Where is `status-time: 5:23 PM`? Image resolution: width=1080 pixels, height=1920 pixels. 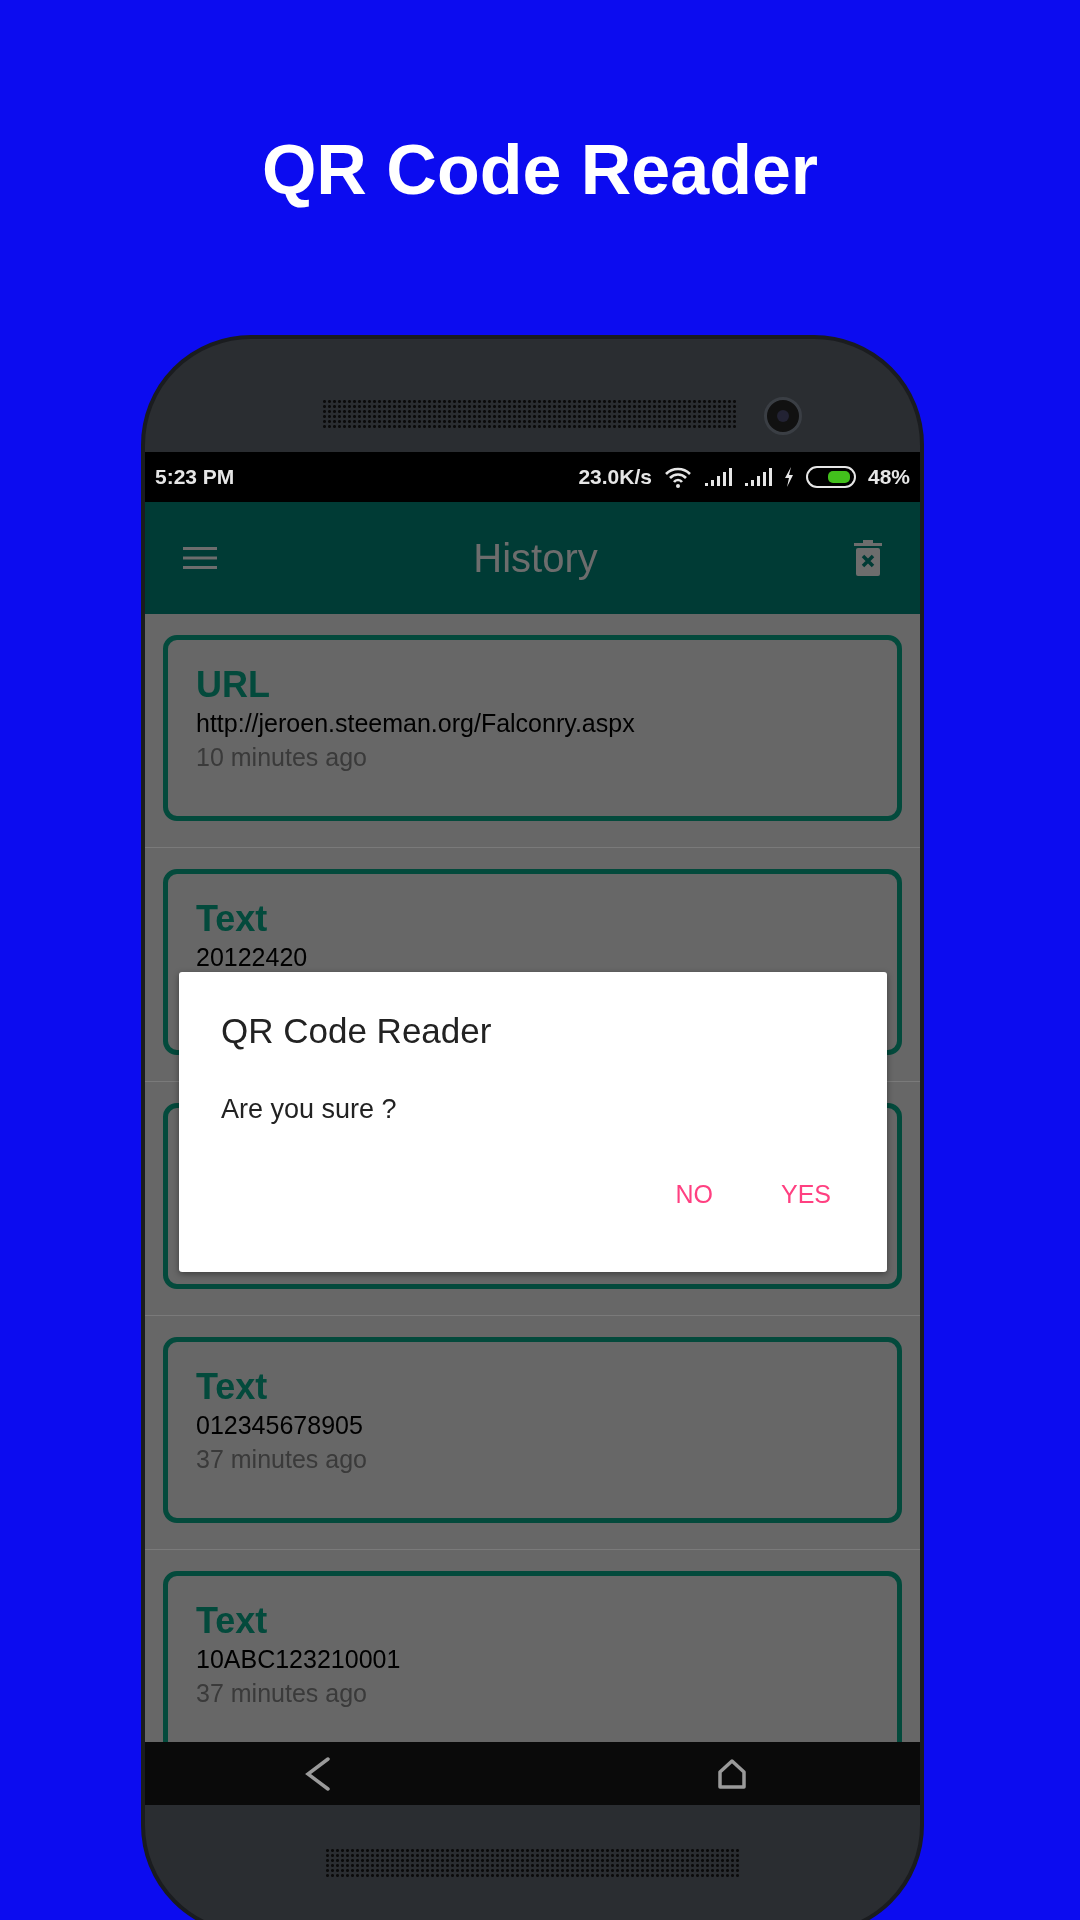
status-time: 5:23 PM is located at coordinates (195, 477).